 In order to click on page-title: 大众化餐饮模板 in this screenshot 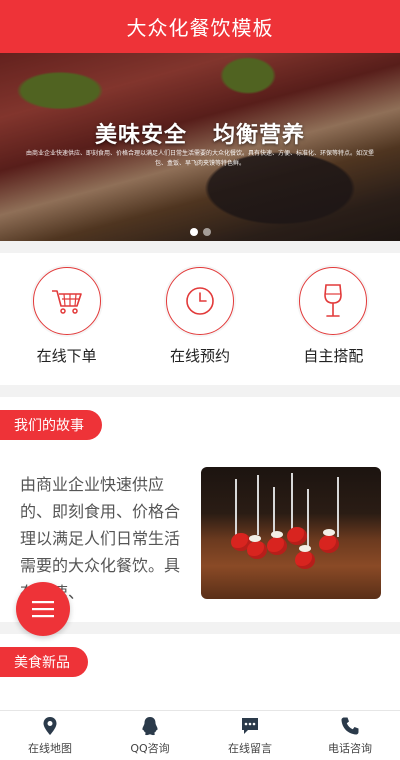, I will do `click(200, 28)`.